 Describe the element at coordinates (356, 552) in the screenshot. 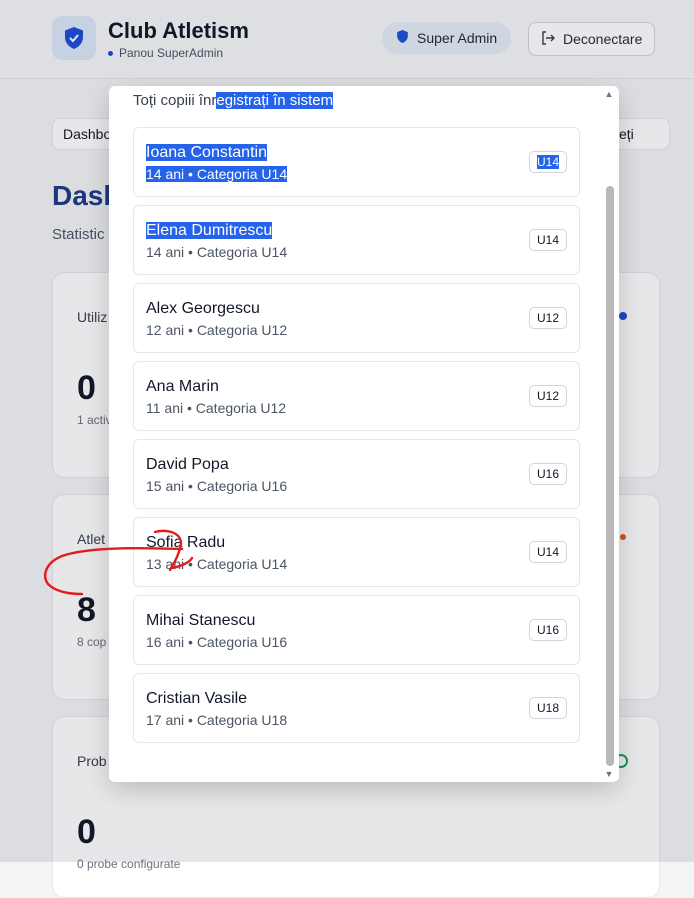

I see `list-item: Sofia Radu 13 ani • Categoria U14 U14` at that location.